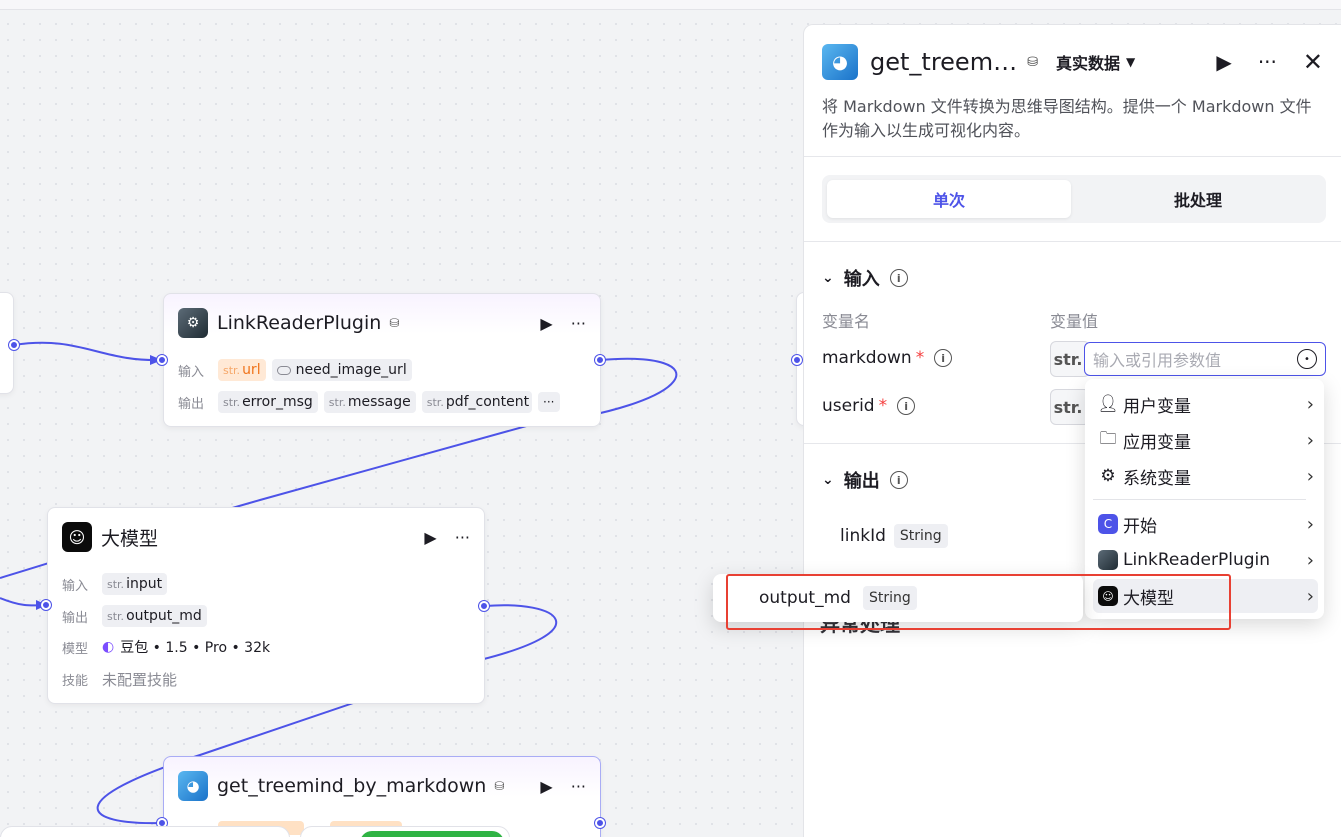 The image size is (1341, 837). I want to click on node-title: LinkReaderPlugin, so click(299, 323).